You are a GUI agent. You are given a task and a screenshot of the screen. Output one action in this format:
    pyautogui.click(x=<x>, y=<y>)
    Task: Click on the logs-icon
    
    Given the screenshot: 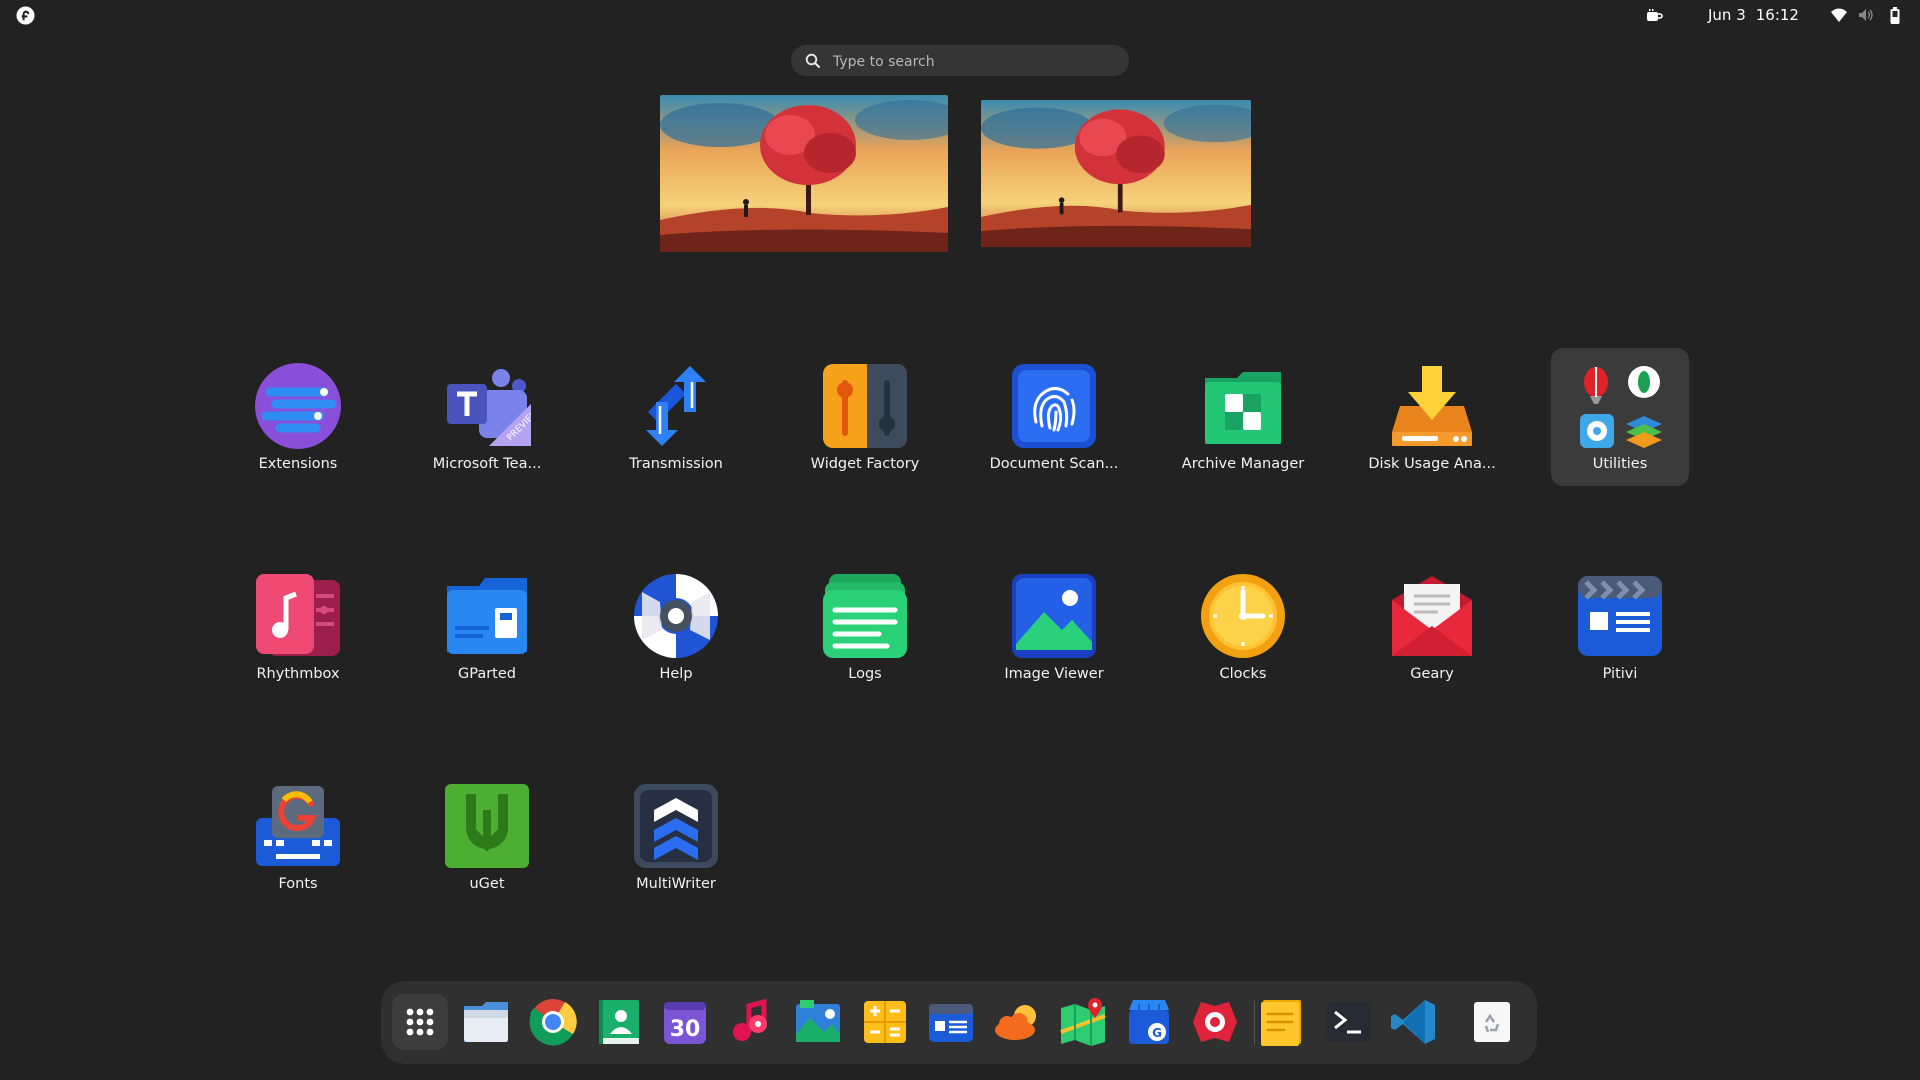 What is the action you would take?
    pyautogui.click(x=865, y=616)
    